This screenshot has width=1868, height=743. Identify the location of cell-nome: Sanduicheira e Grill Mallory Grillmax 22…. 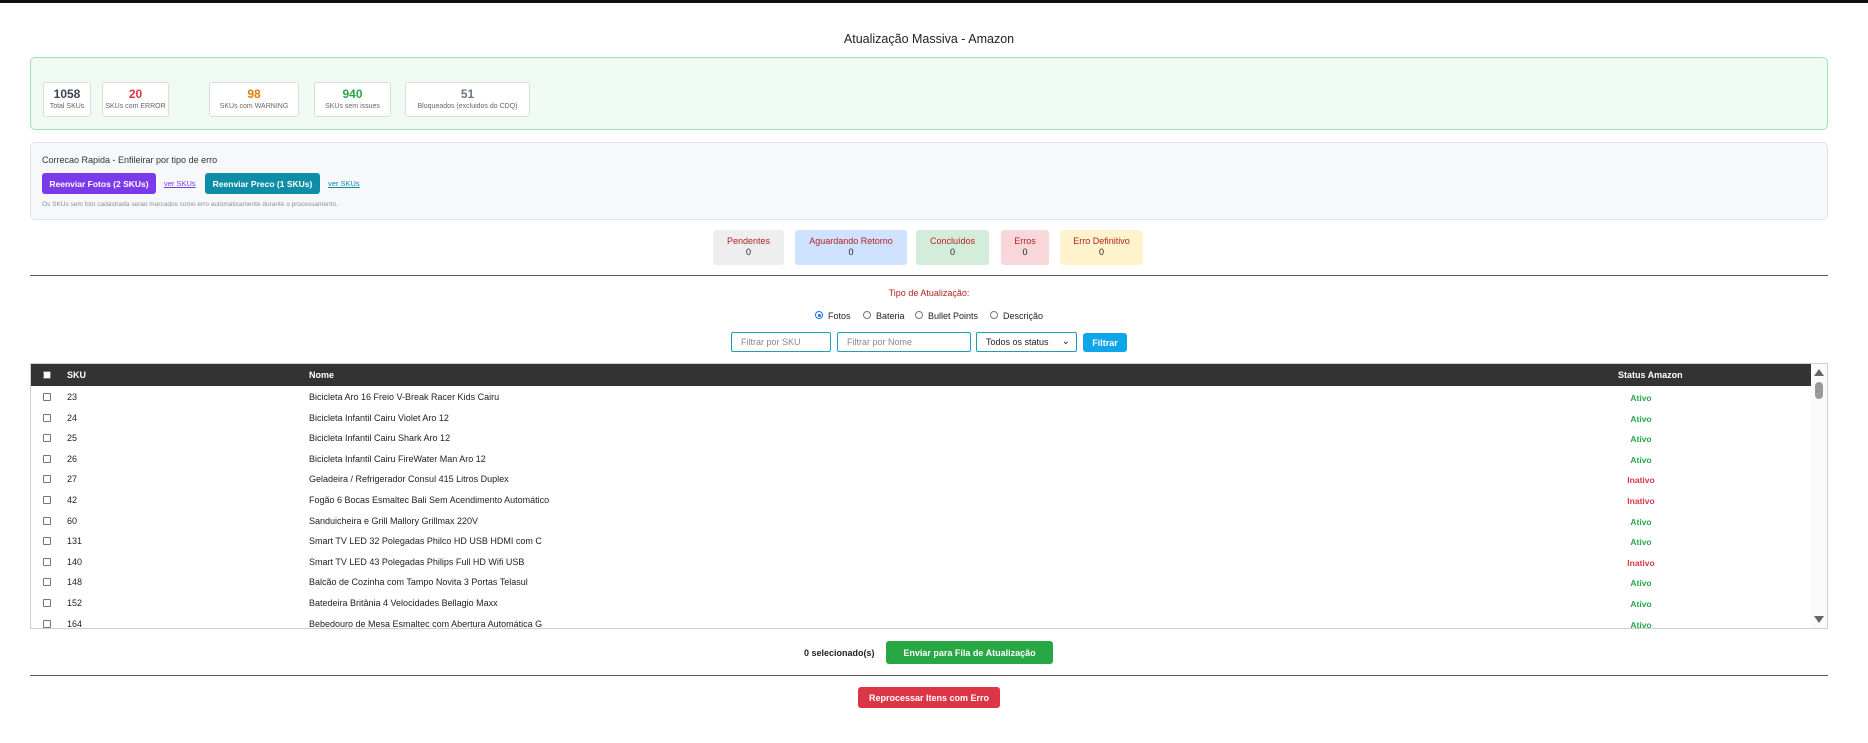
(394, 520).